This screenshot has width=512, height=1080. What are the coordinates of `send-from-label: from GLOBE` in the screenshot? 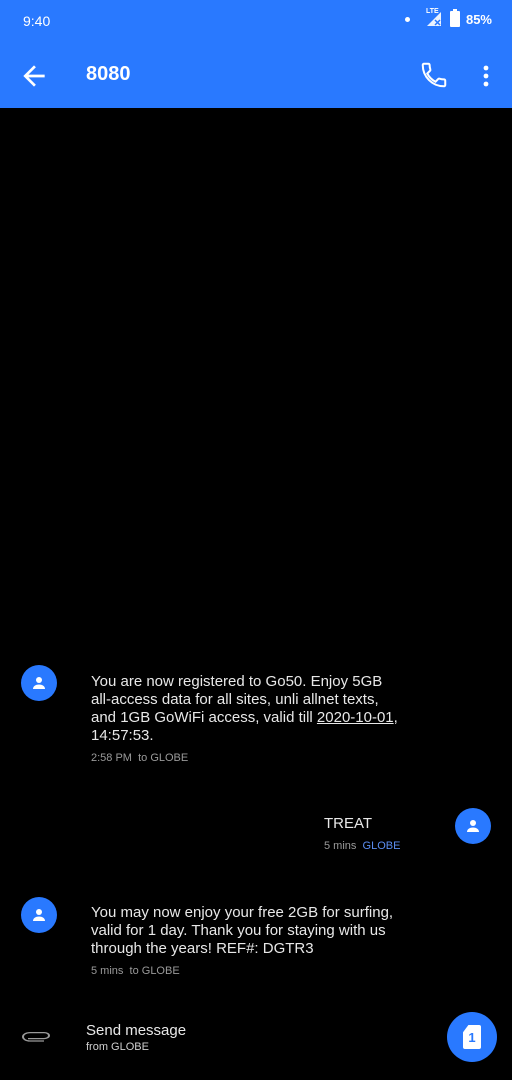 It's located at (117, 1047).